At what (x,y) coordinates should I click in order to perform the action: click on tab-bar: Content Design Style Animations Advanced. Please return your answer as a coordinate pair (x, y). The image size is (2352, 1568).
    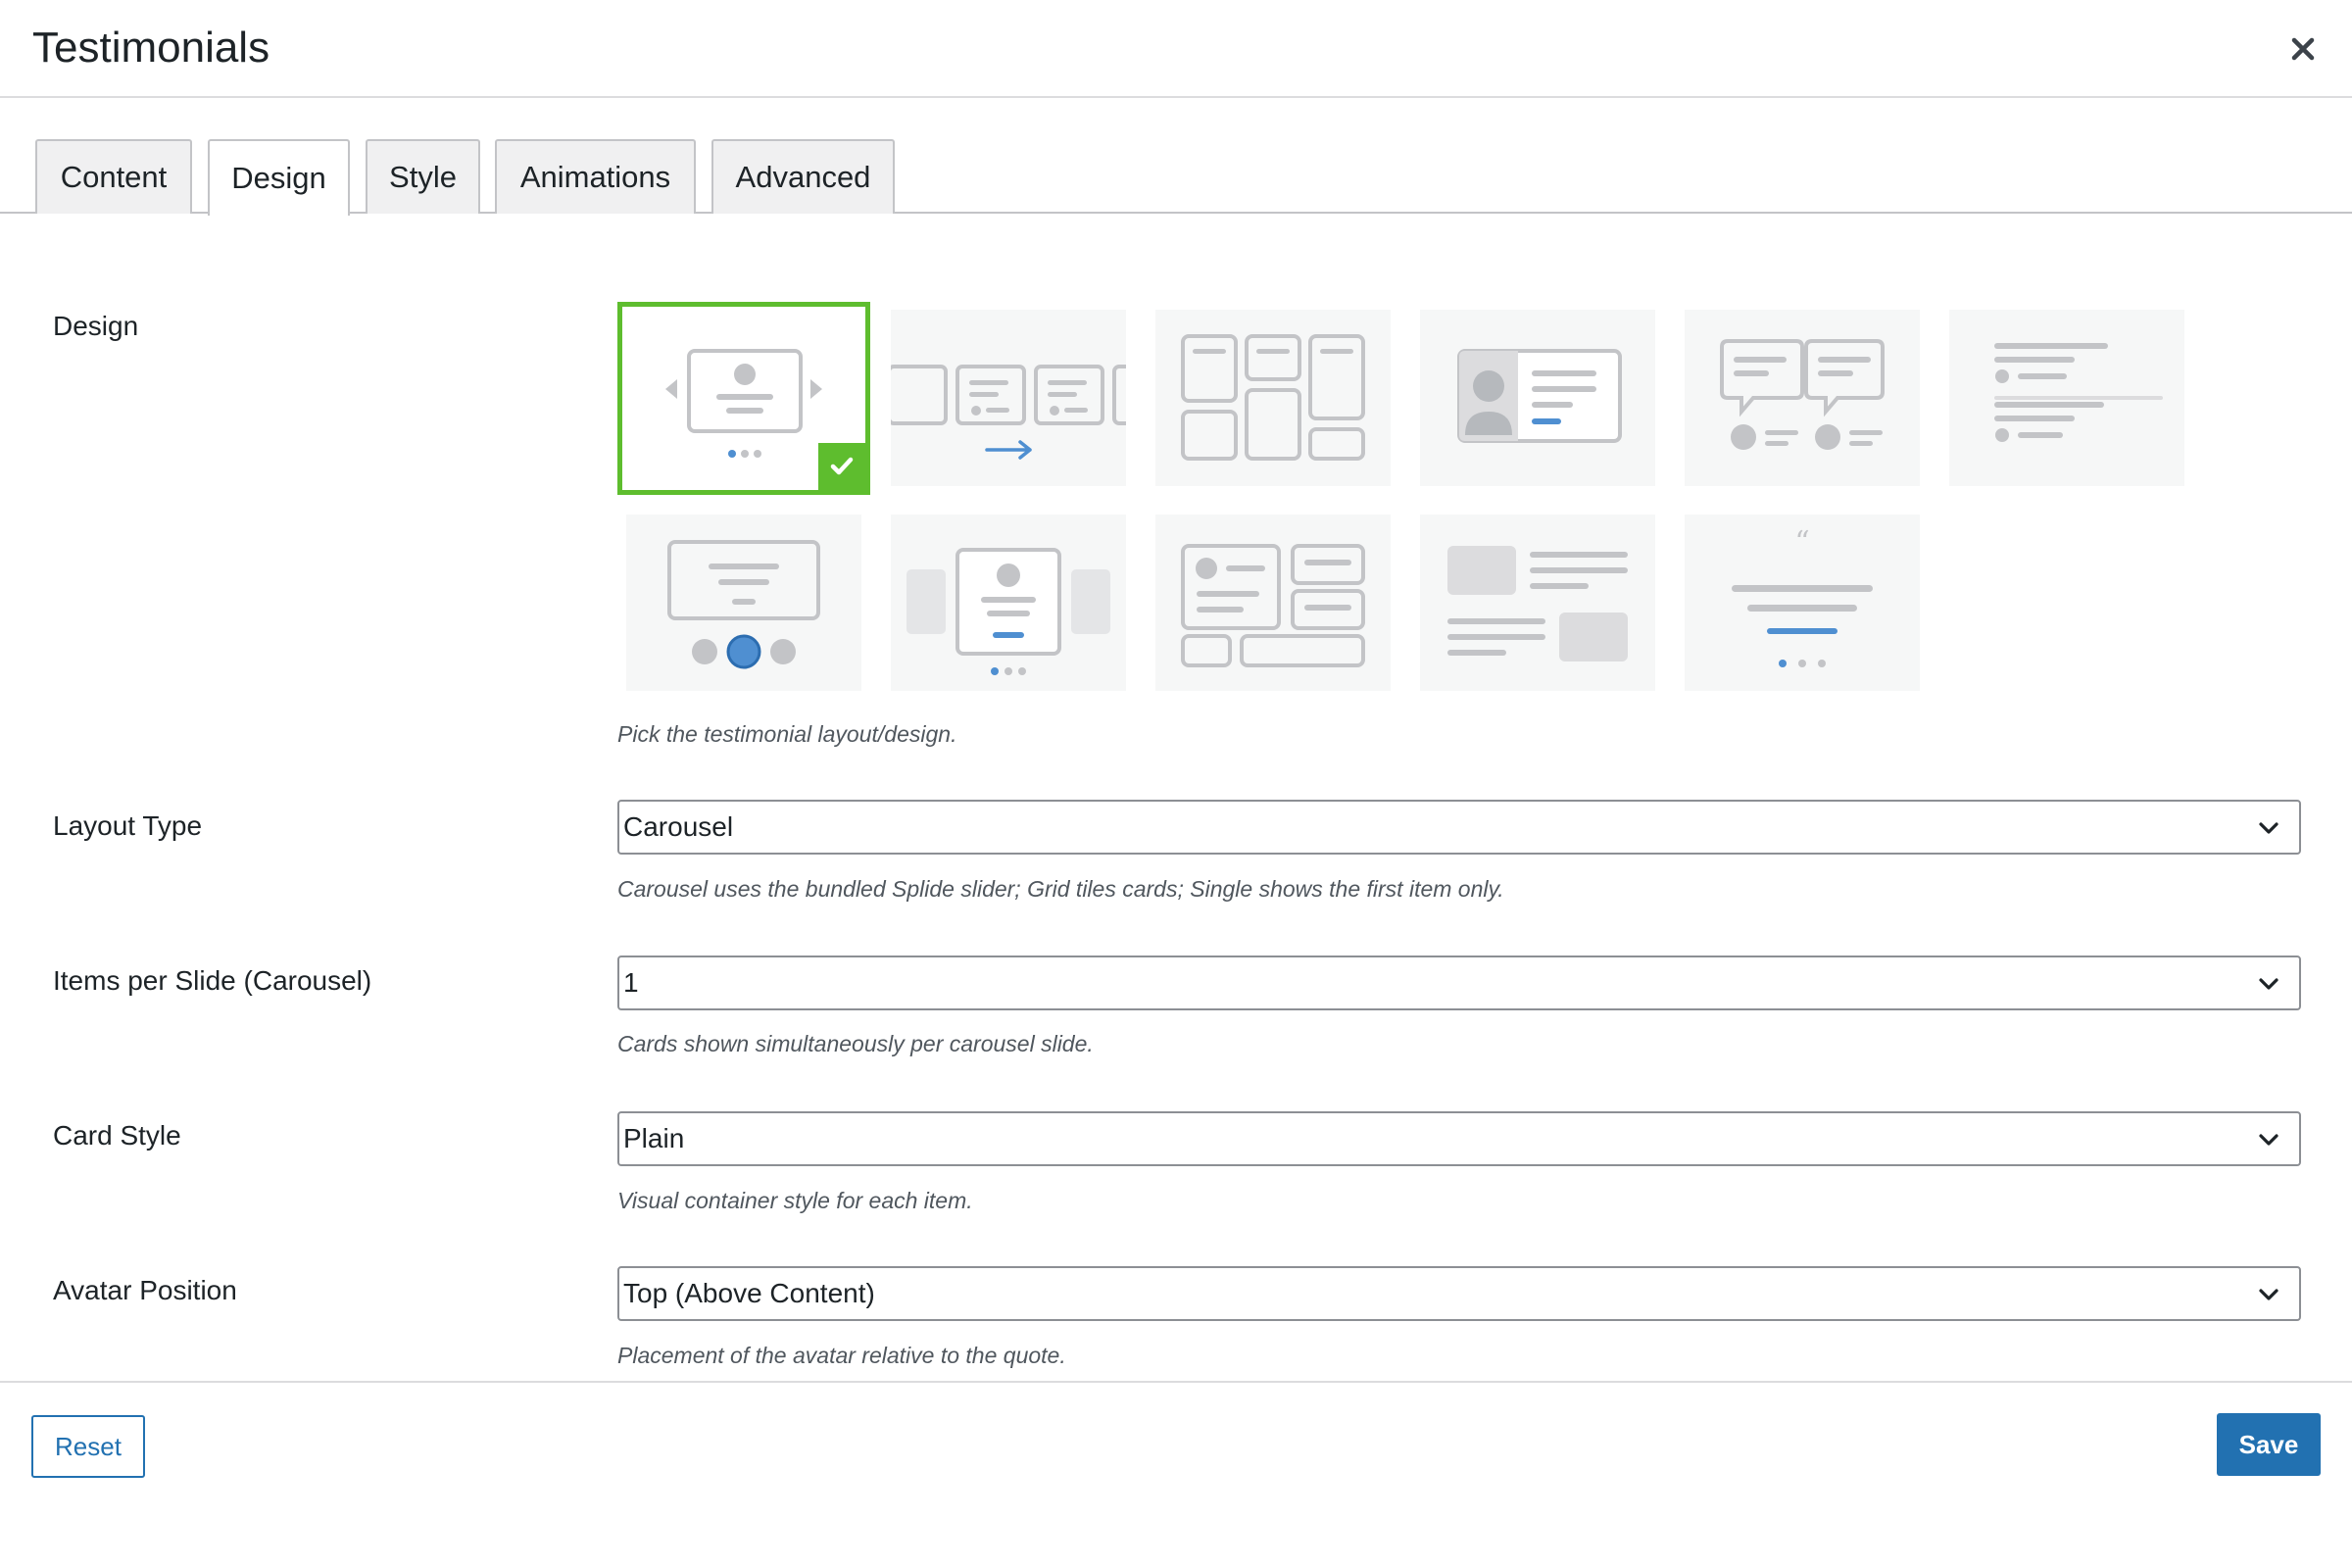
    Looking at the image, I should click on (1176, 157).